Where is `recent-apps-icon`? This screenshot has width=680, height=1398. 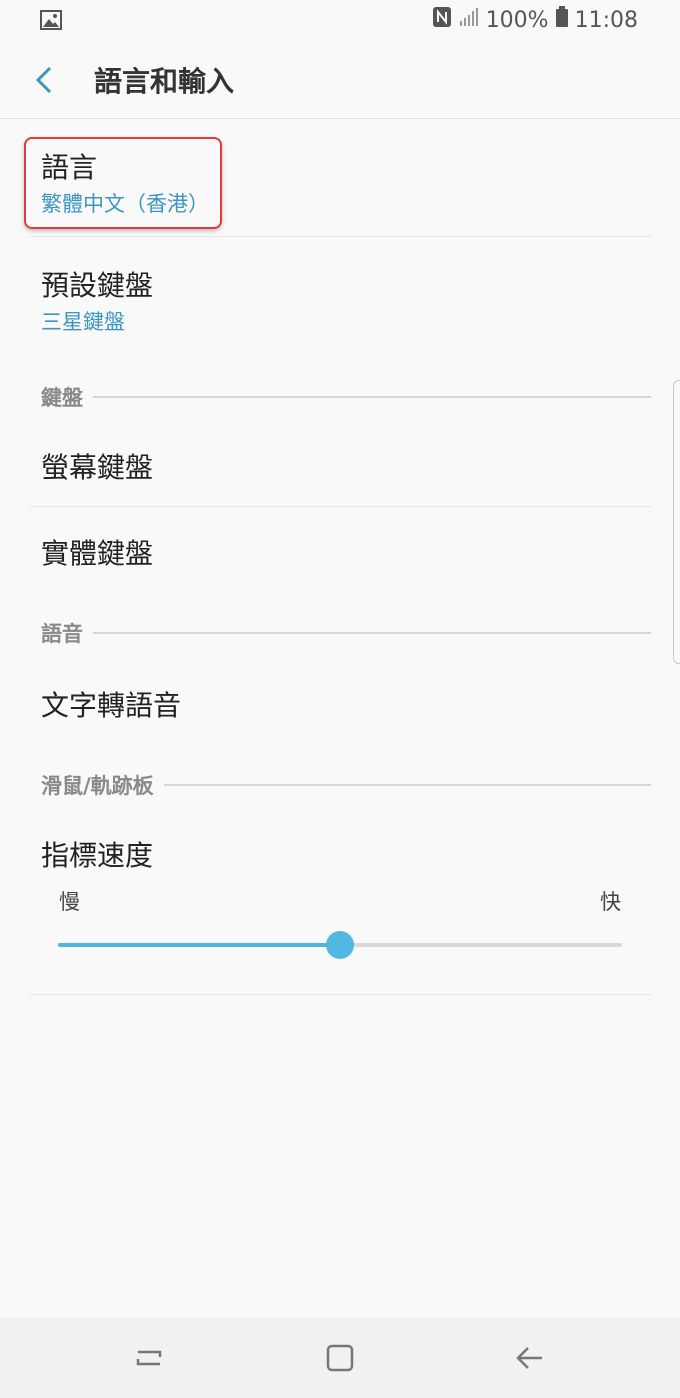 recent-apps-icon is located at coordinates (150, 1366).